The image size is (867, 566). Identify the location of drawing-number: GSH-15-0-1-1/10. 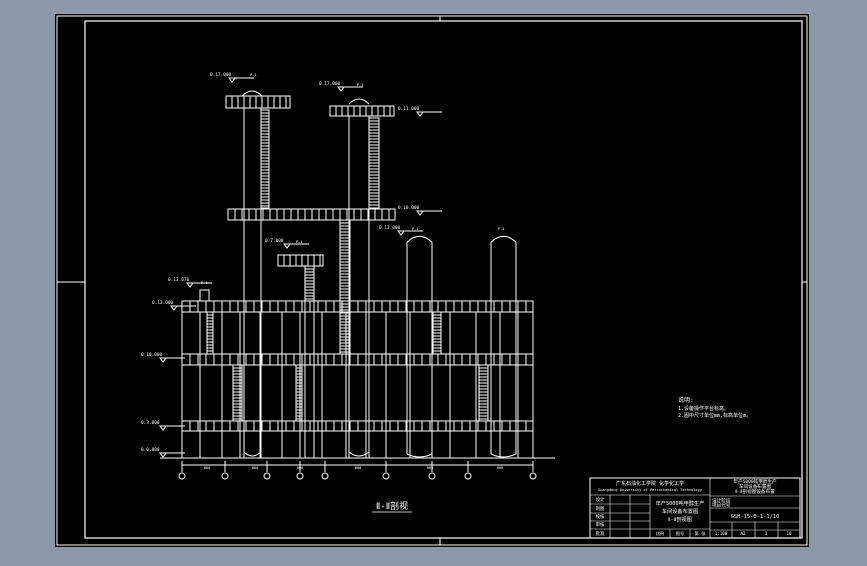
(755, 517).